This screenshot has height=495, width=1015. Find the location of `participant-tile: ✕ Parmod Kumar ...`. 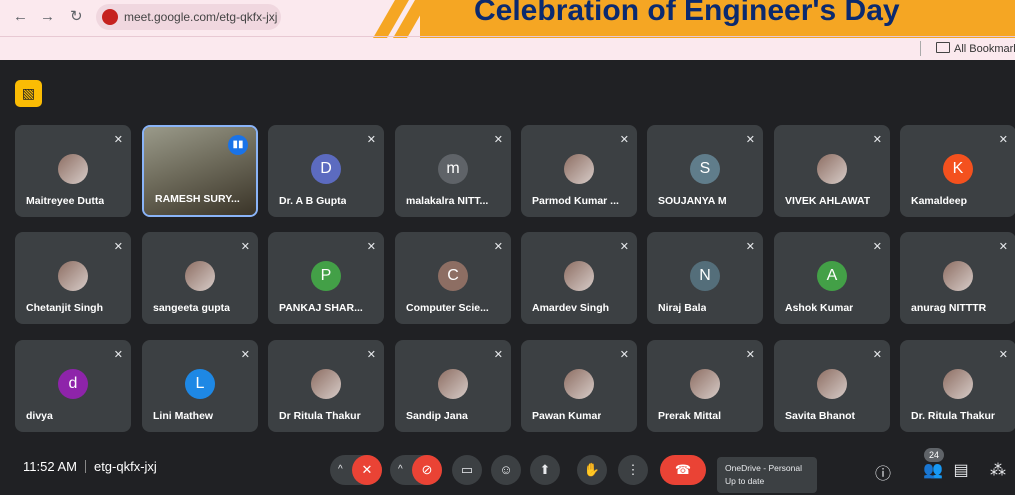

participant-tile: ✕ Parmod Kumar ... is located at coordinates (579, 171).